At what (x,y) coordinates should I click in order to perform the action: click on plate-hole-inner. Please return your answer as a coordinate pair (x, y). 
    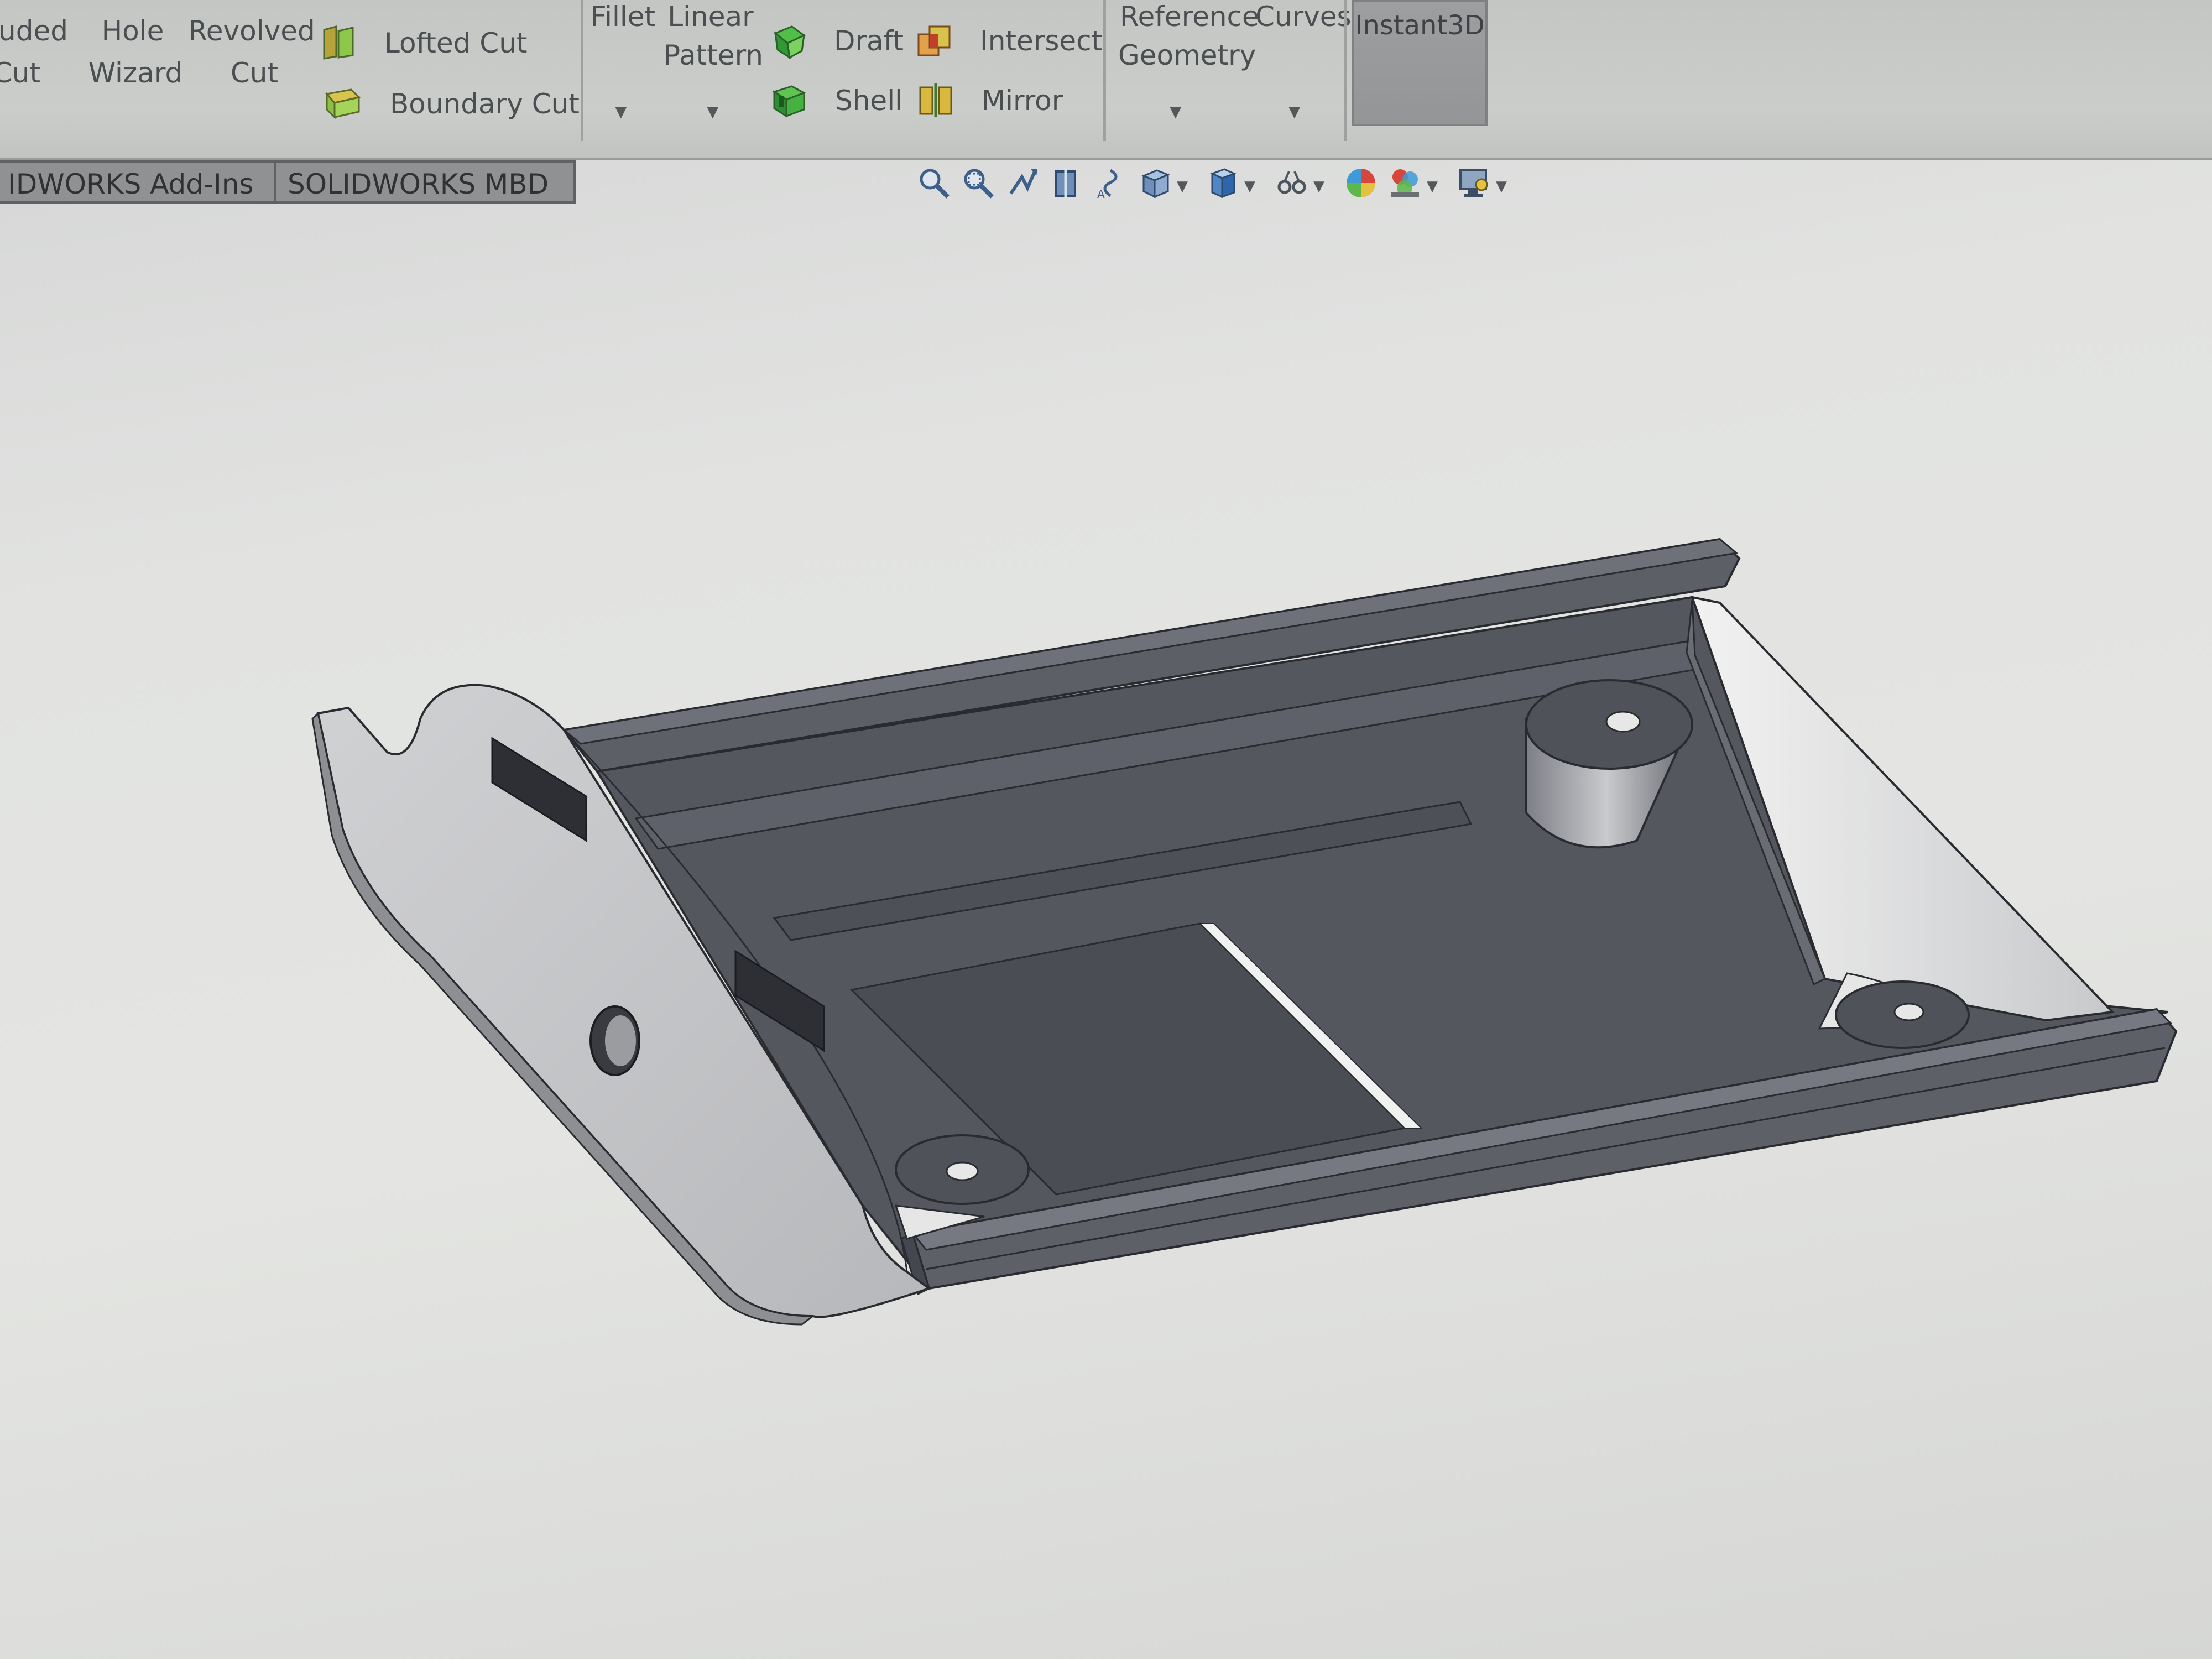
    Looking at the image, I should click on (621, 1041).